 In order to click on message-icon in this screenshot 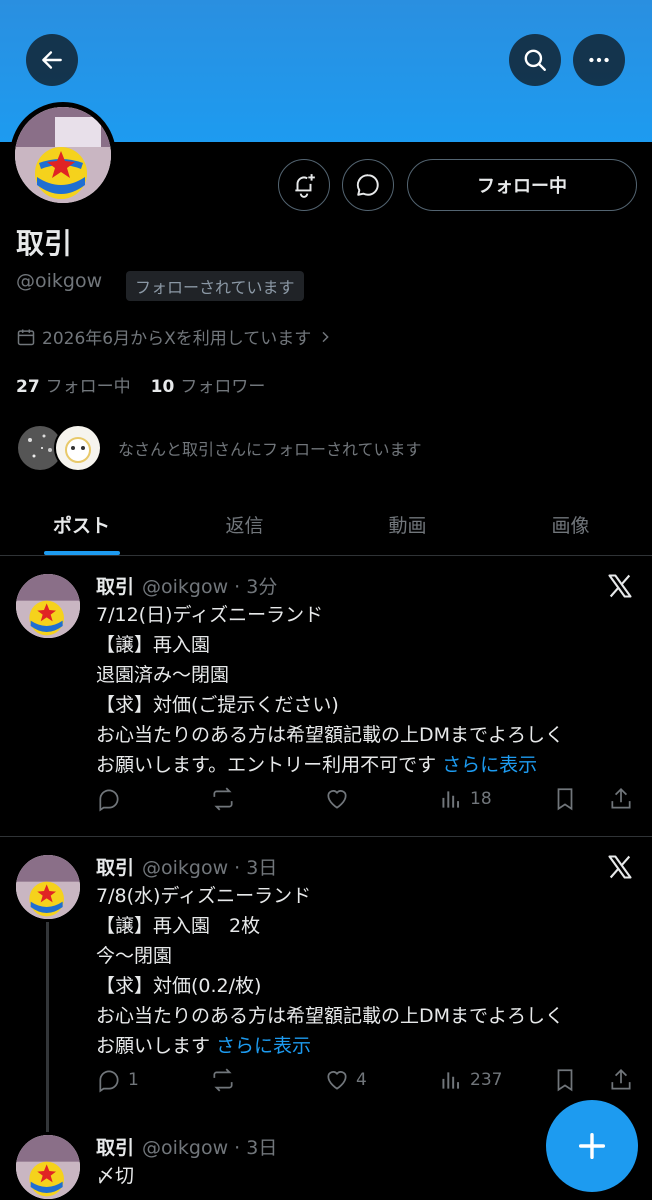, I will do `click(367, 185)`.